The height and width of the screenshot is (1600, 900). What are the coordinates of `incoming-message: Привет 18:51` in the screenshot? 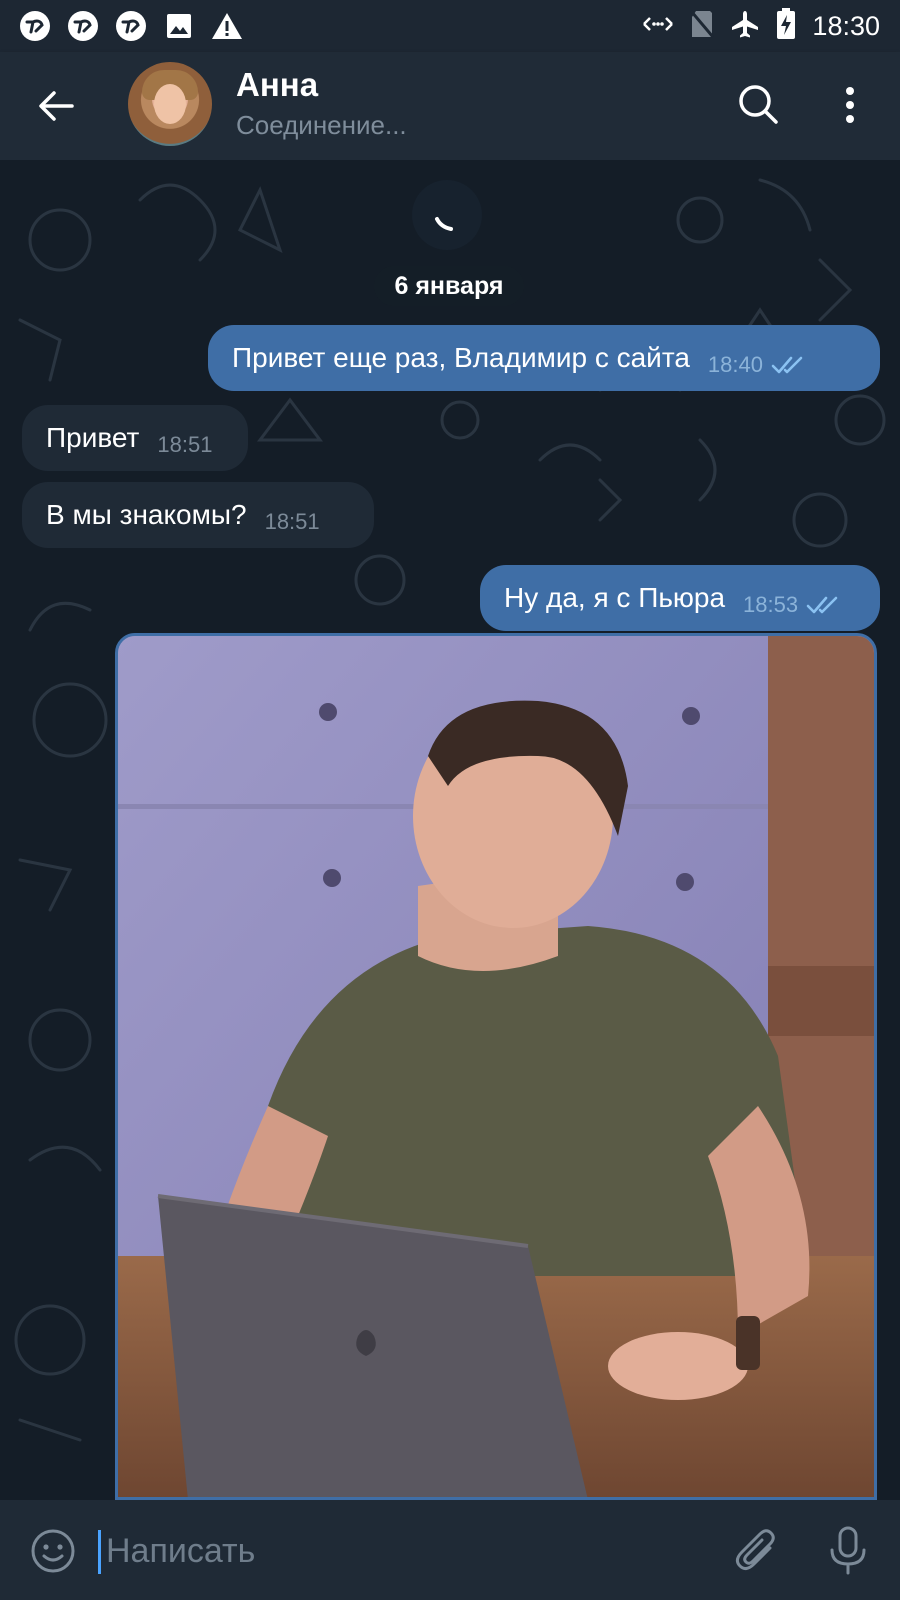 It's located at (135, 438).